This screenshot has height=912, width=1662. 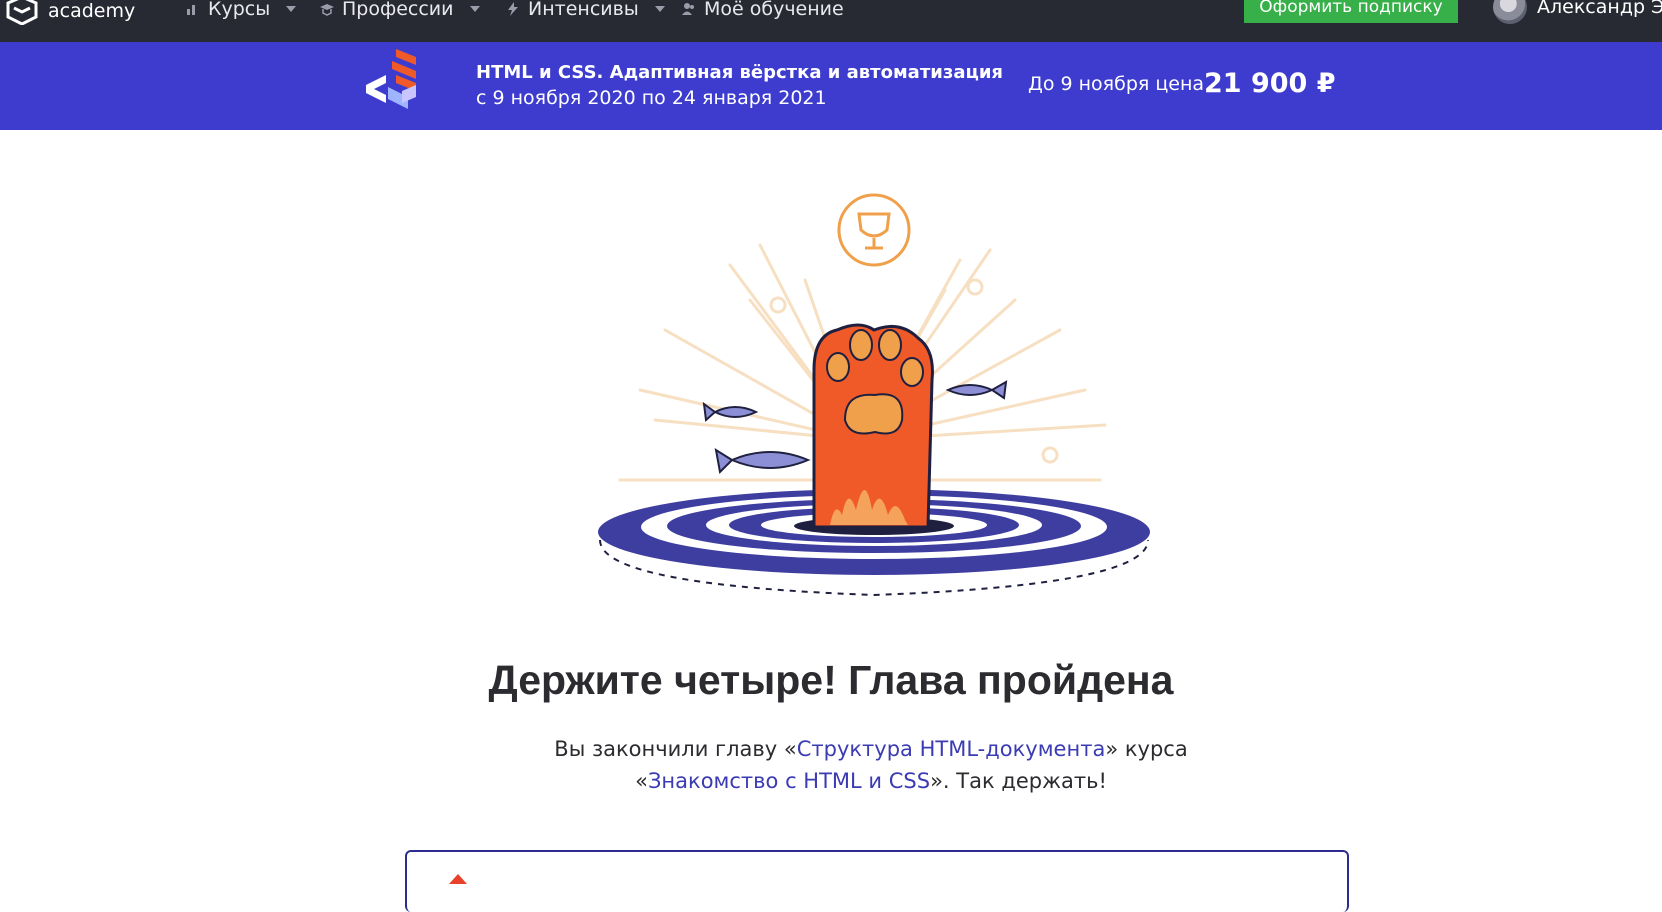 I want to click on card-icon, so click(x=458, y=879).